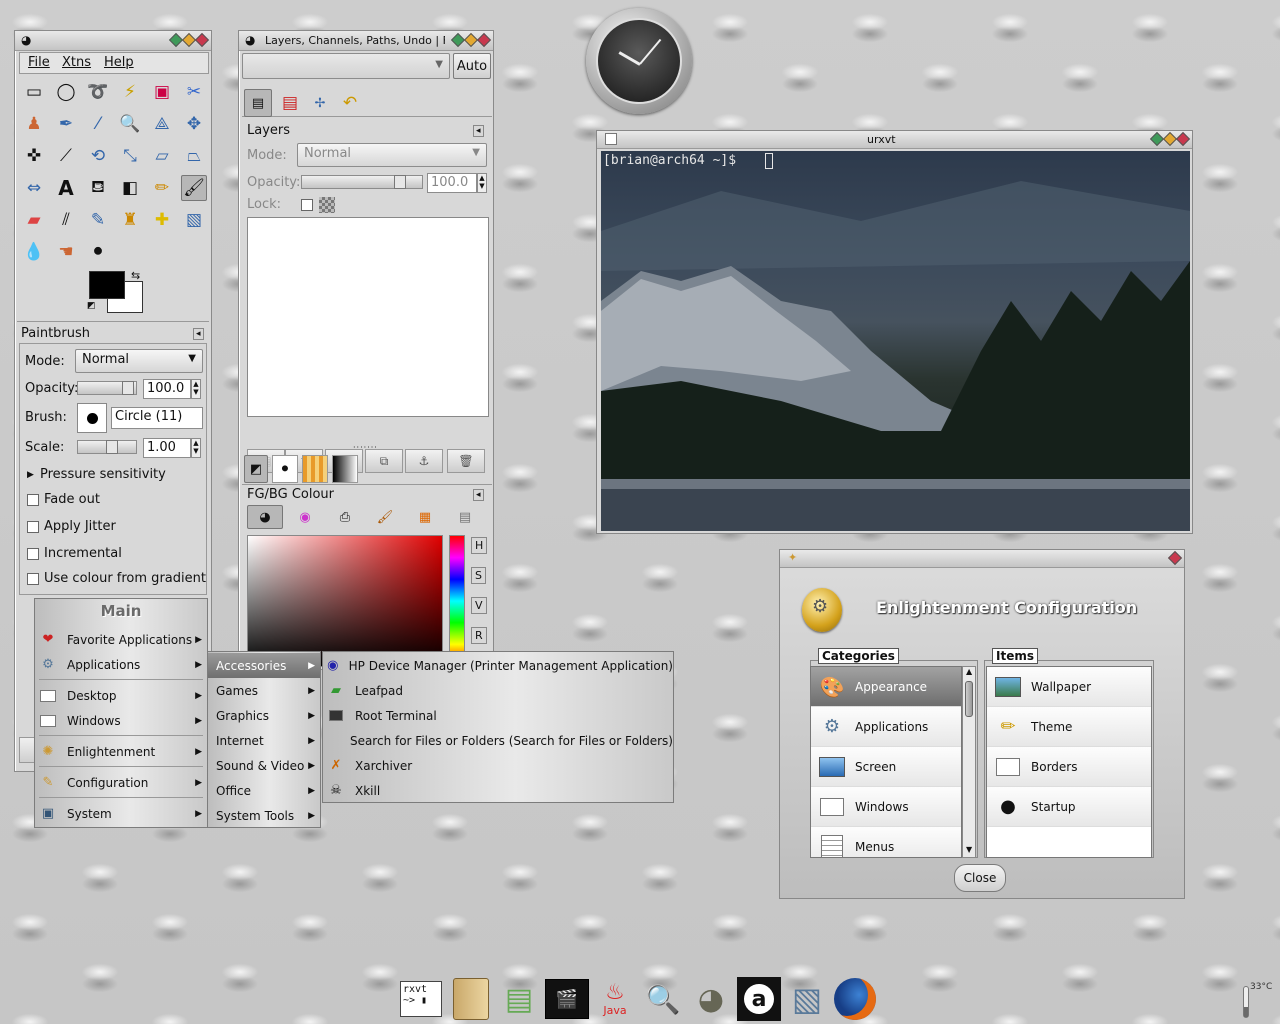 The image size is (1280, 1024). I want to click on menu-item-system-tools: System Tools ▶, so click(264, 815).